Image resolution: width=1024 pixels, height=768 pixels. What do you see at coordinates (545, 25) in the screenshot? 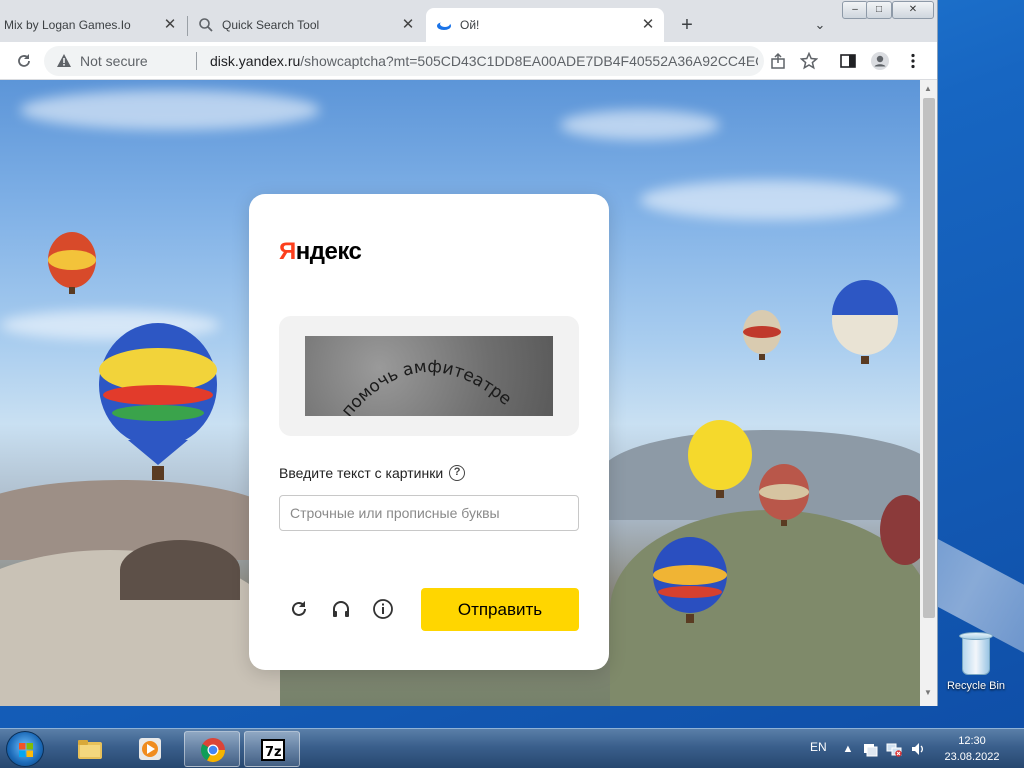
I see `tab-active-captcha: Ой! ✕` at bounding box center [545, 25].